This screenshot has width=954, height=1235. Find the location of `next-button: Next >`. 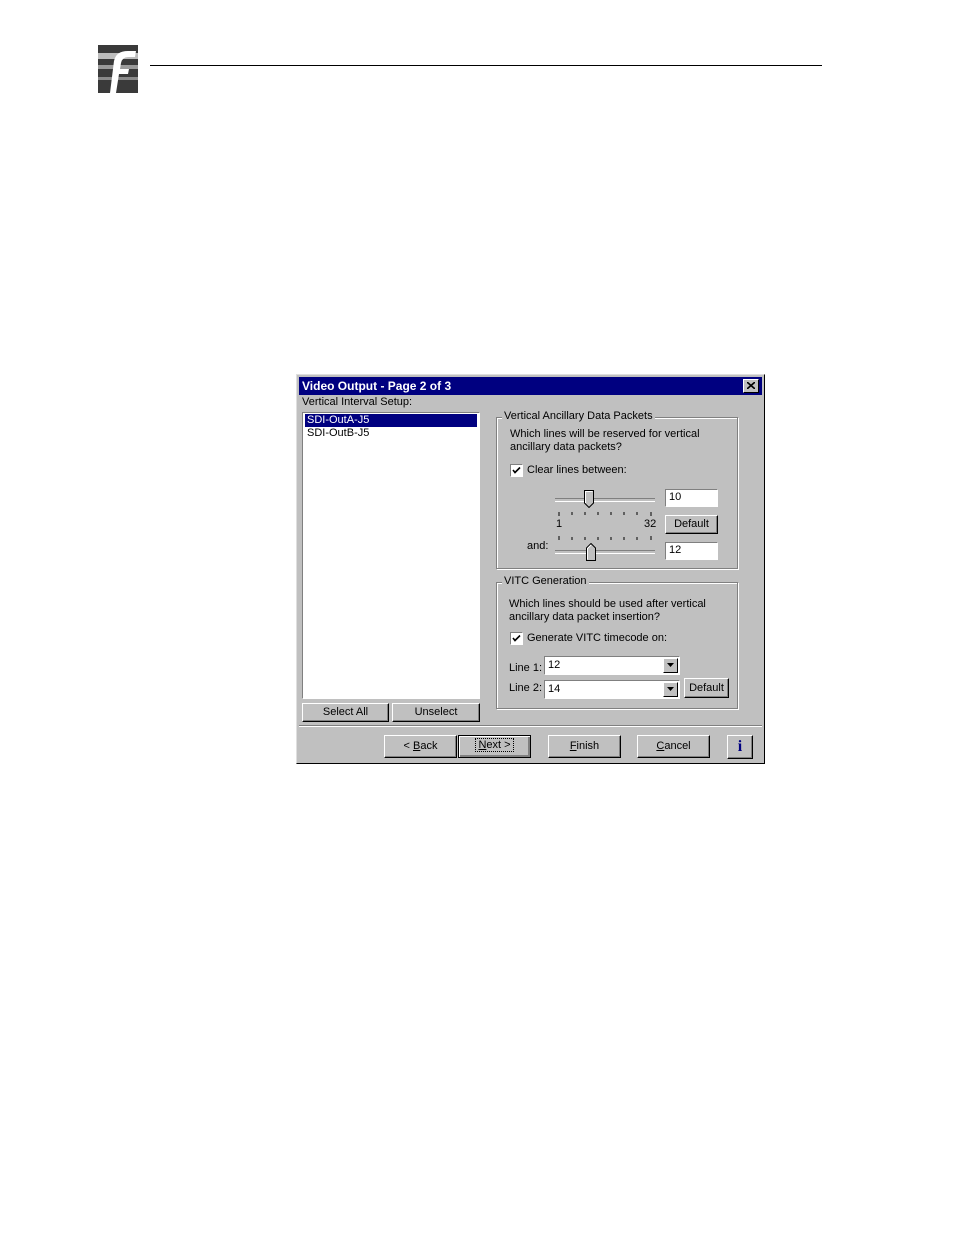

next-button: Next > is located at coordinates (494, 746).